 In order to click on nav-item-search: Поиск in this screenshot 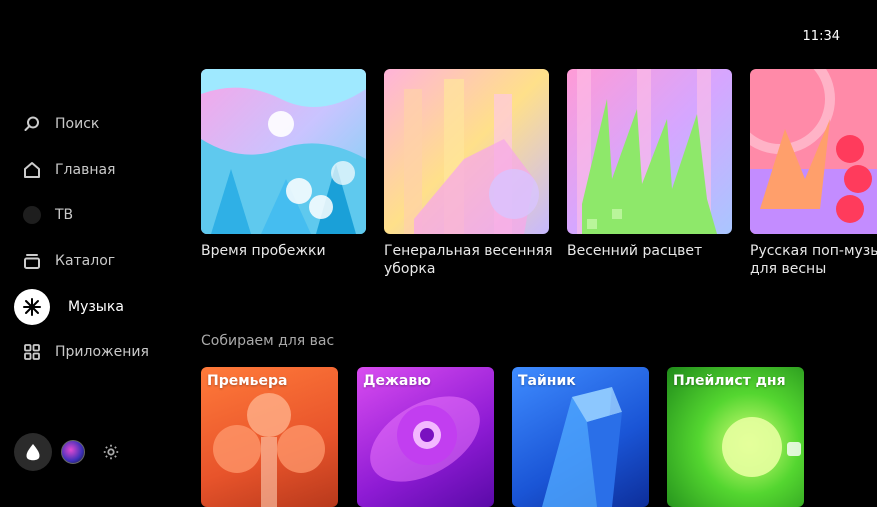, I will do `click(60, 124)`.